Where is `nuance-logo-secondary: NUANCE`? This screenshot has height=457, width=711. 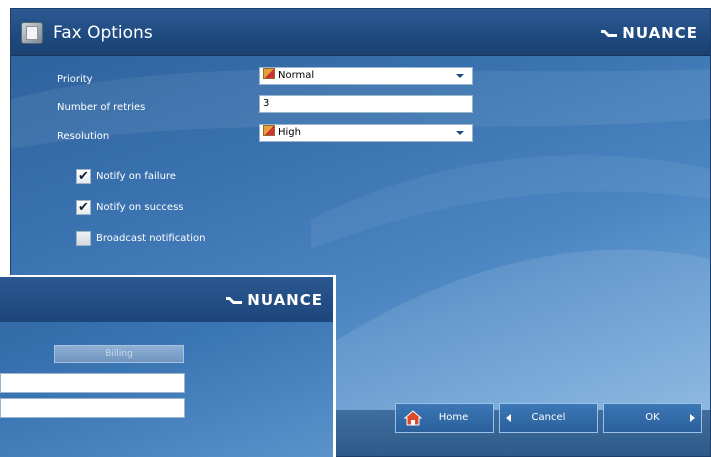 nuance-logo-secondary: NUANCE is located at coordinates (274, 300).